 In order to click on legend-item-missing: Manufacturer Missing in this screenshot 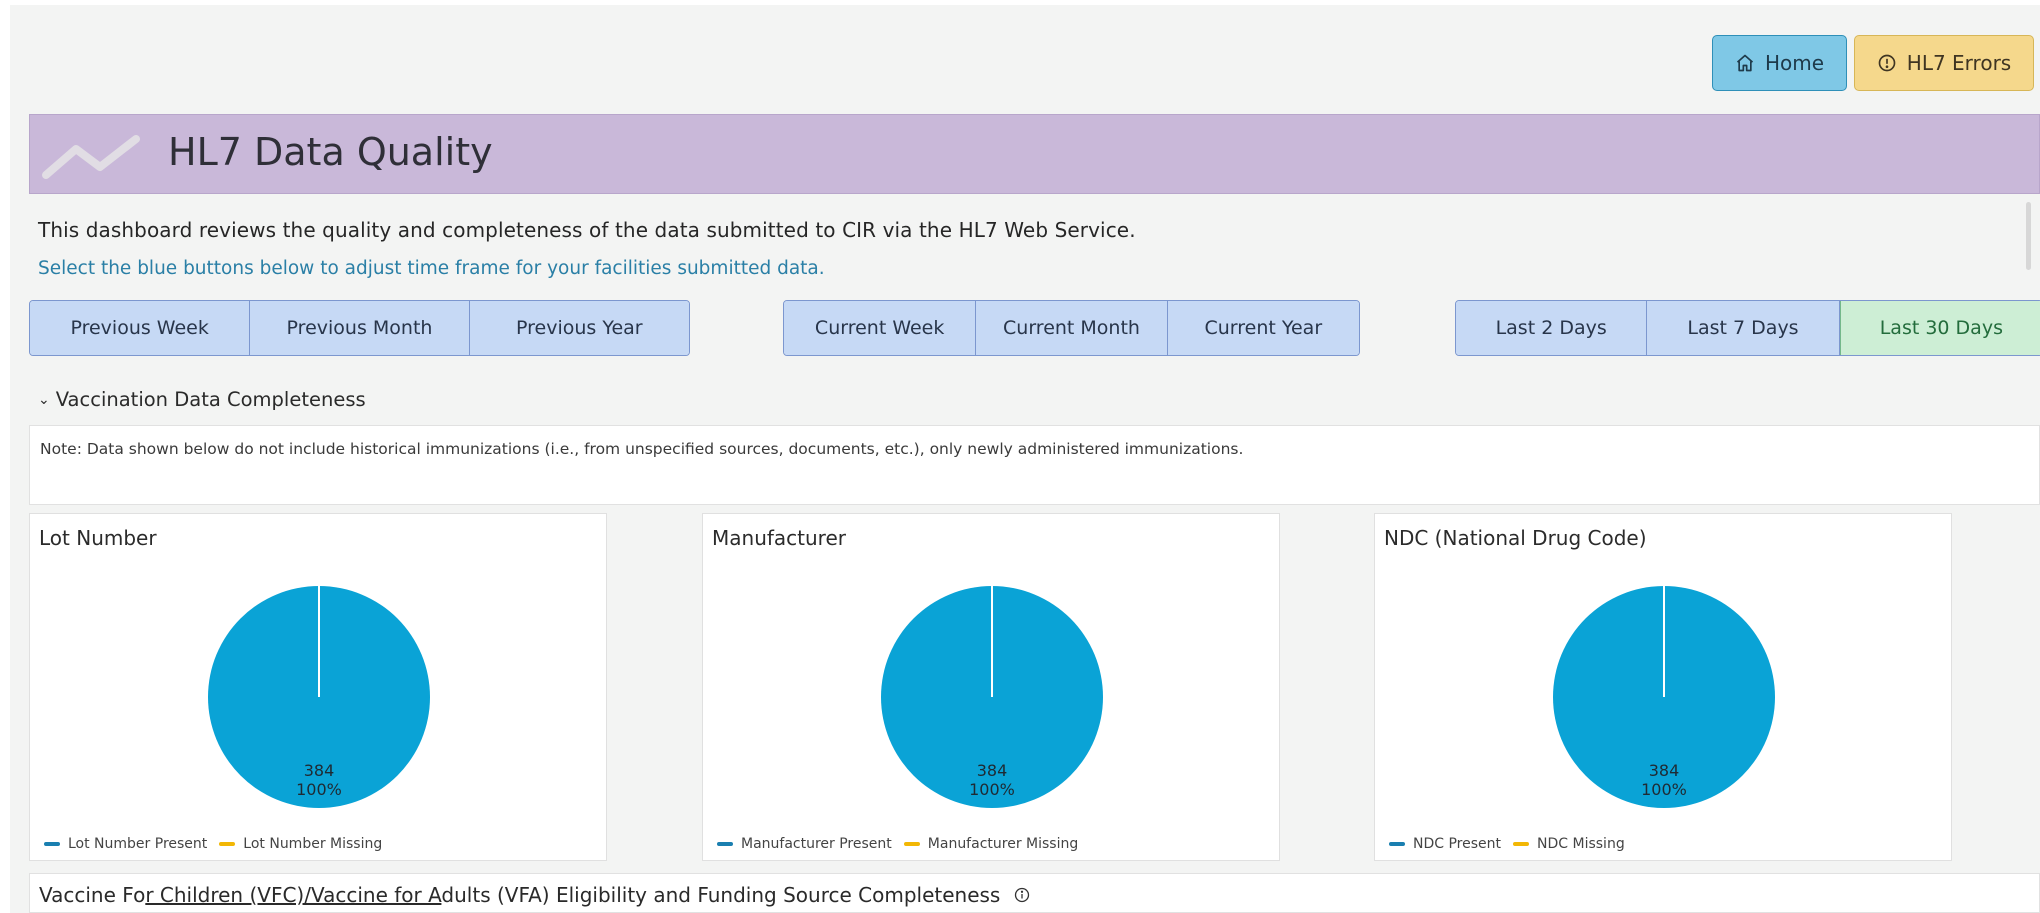, I will do `click(991, 844)`.